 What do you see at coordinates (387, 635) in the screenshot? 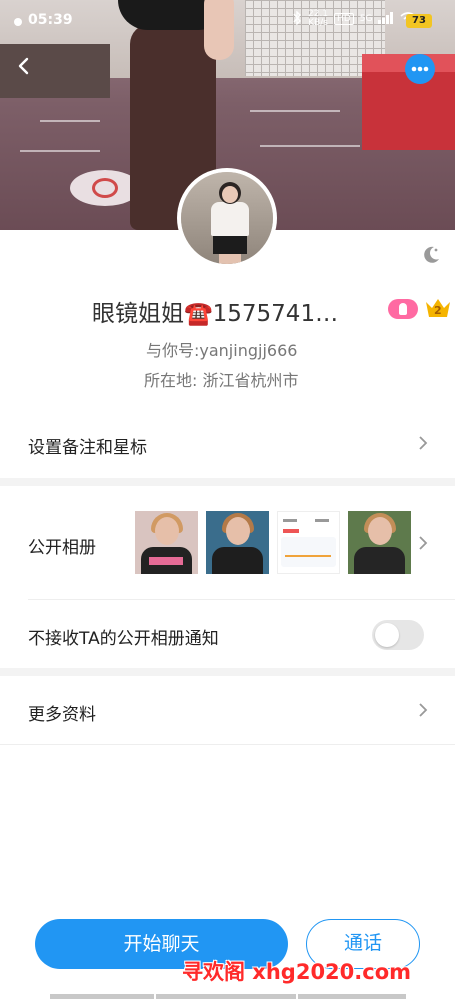
I see `toggle-knob` at bounding box center [387, 635].